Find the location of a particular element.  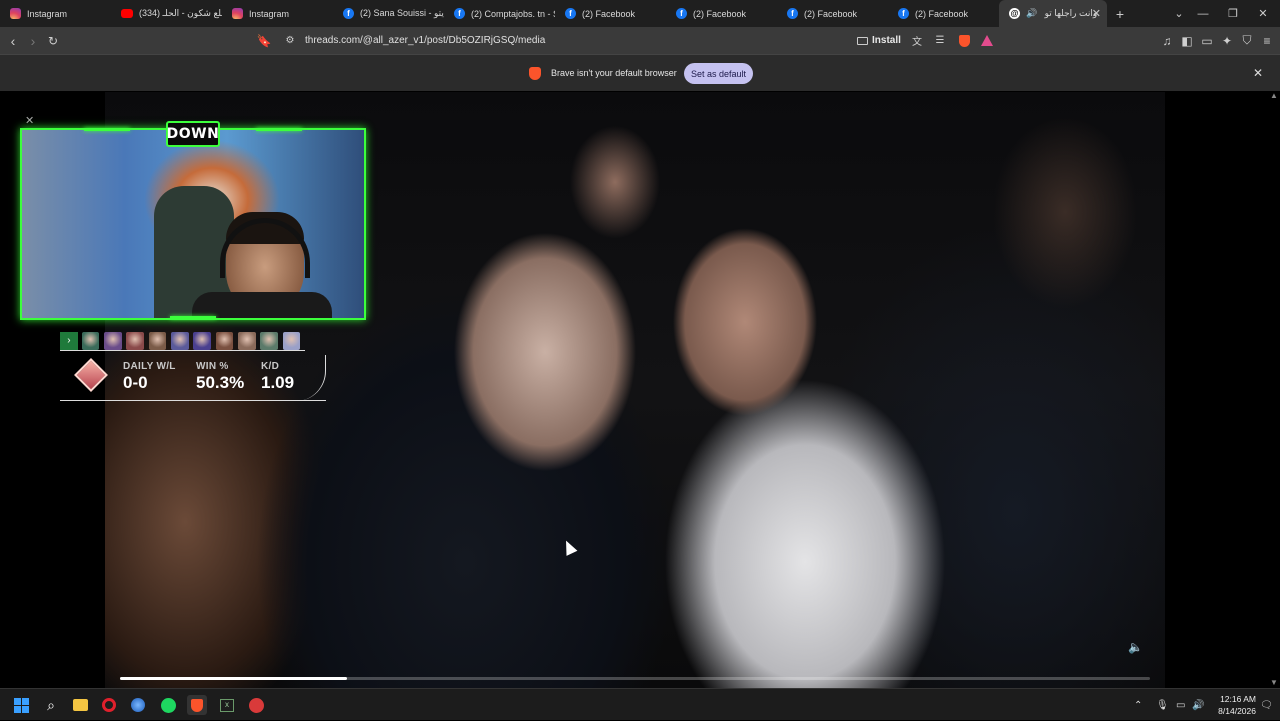

vpn-icon: ⛉ is located at coordinates (1247, 40).